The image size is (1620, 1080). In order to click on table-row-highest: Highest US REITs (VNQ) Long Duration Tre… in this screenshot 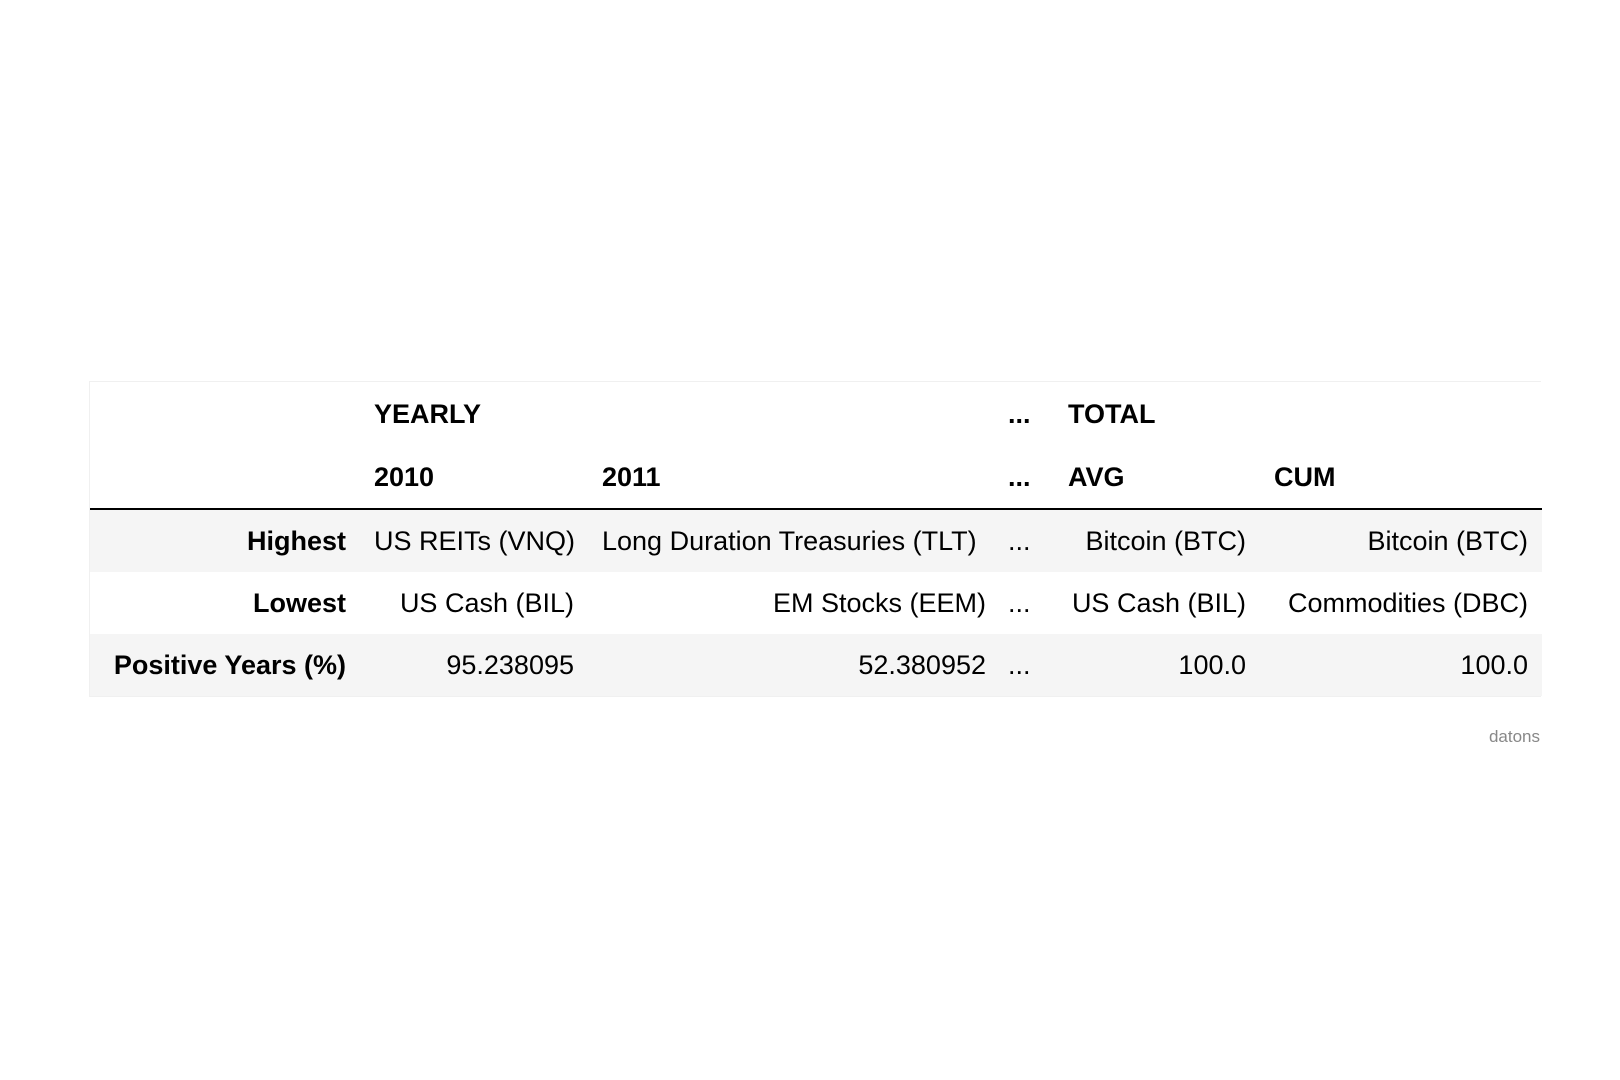, I will do `click(816, 540)`.